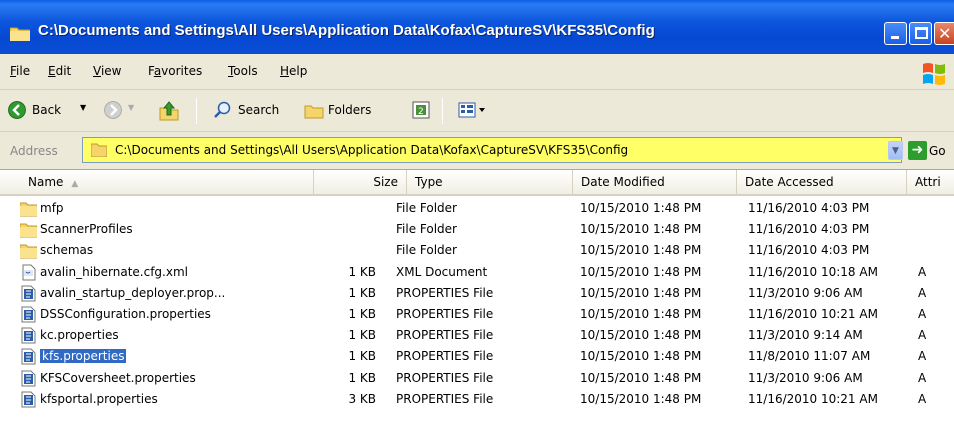 The image size is (954, 432). Describe the element at coordinates (314, 112) in the screenshot. I see `folders-icon` at that location.